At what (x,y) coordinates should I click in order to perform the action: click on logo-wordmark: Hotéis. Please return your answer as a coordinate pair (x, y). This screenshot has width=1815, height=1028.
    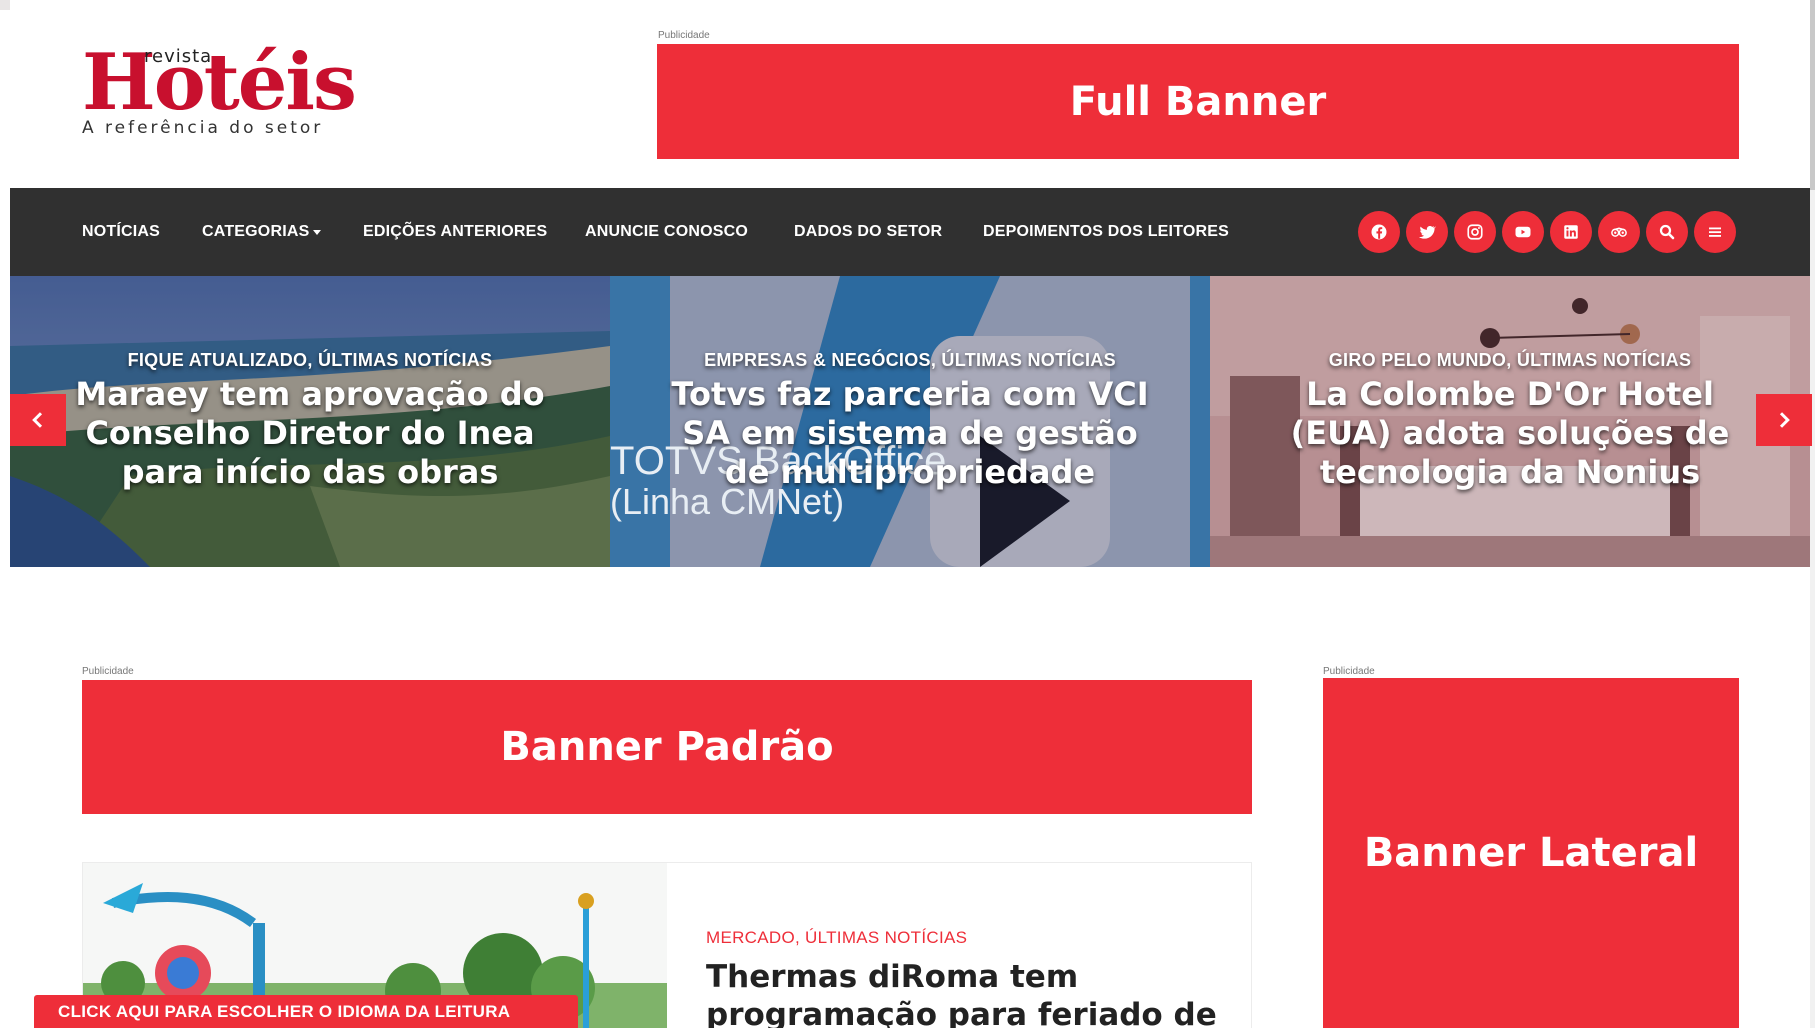
    Looking at the image, I should click on (219, 82).